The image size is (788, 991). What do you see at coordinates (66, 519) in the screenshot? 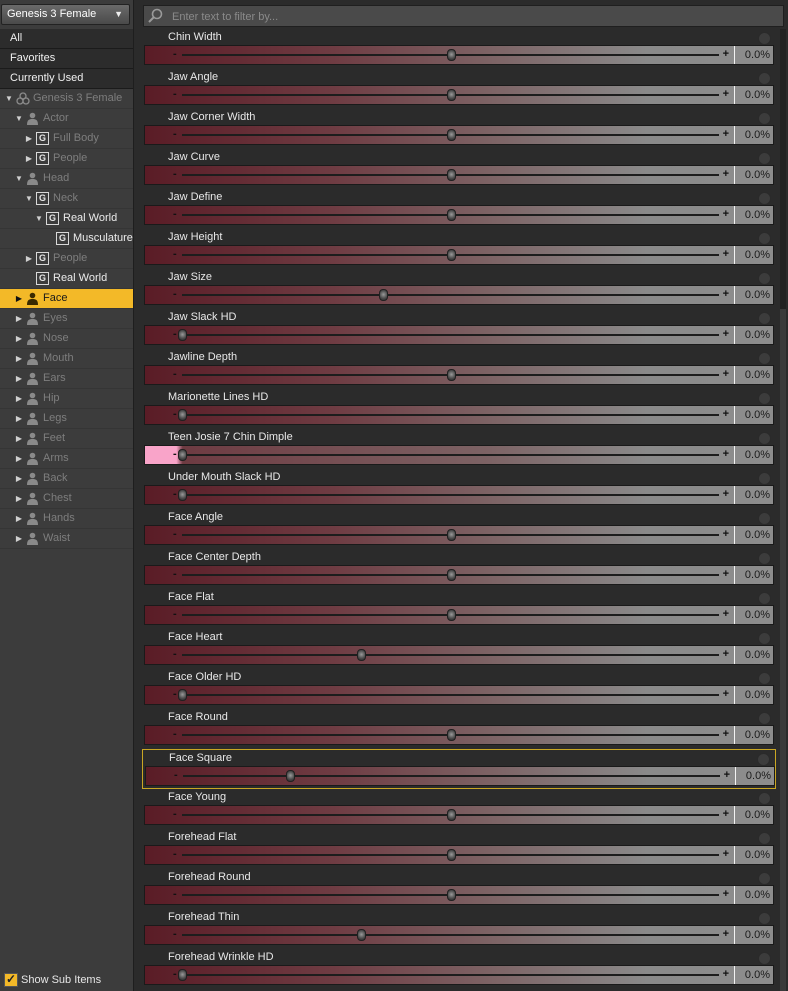
I see `tree-item-hands: ▶ Hands` at bounding box center [66, 519].